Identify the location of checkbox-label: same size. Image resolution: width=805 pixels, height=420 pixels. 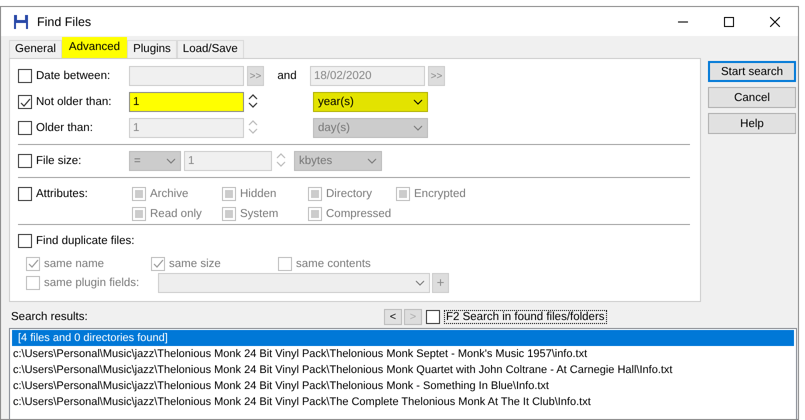
(195, 264).